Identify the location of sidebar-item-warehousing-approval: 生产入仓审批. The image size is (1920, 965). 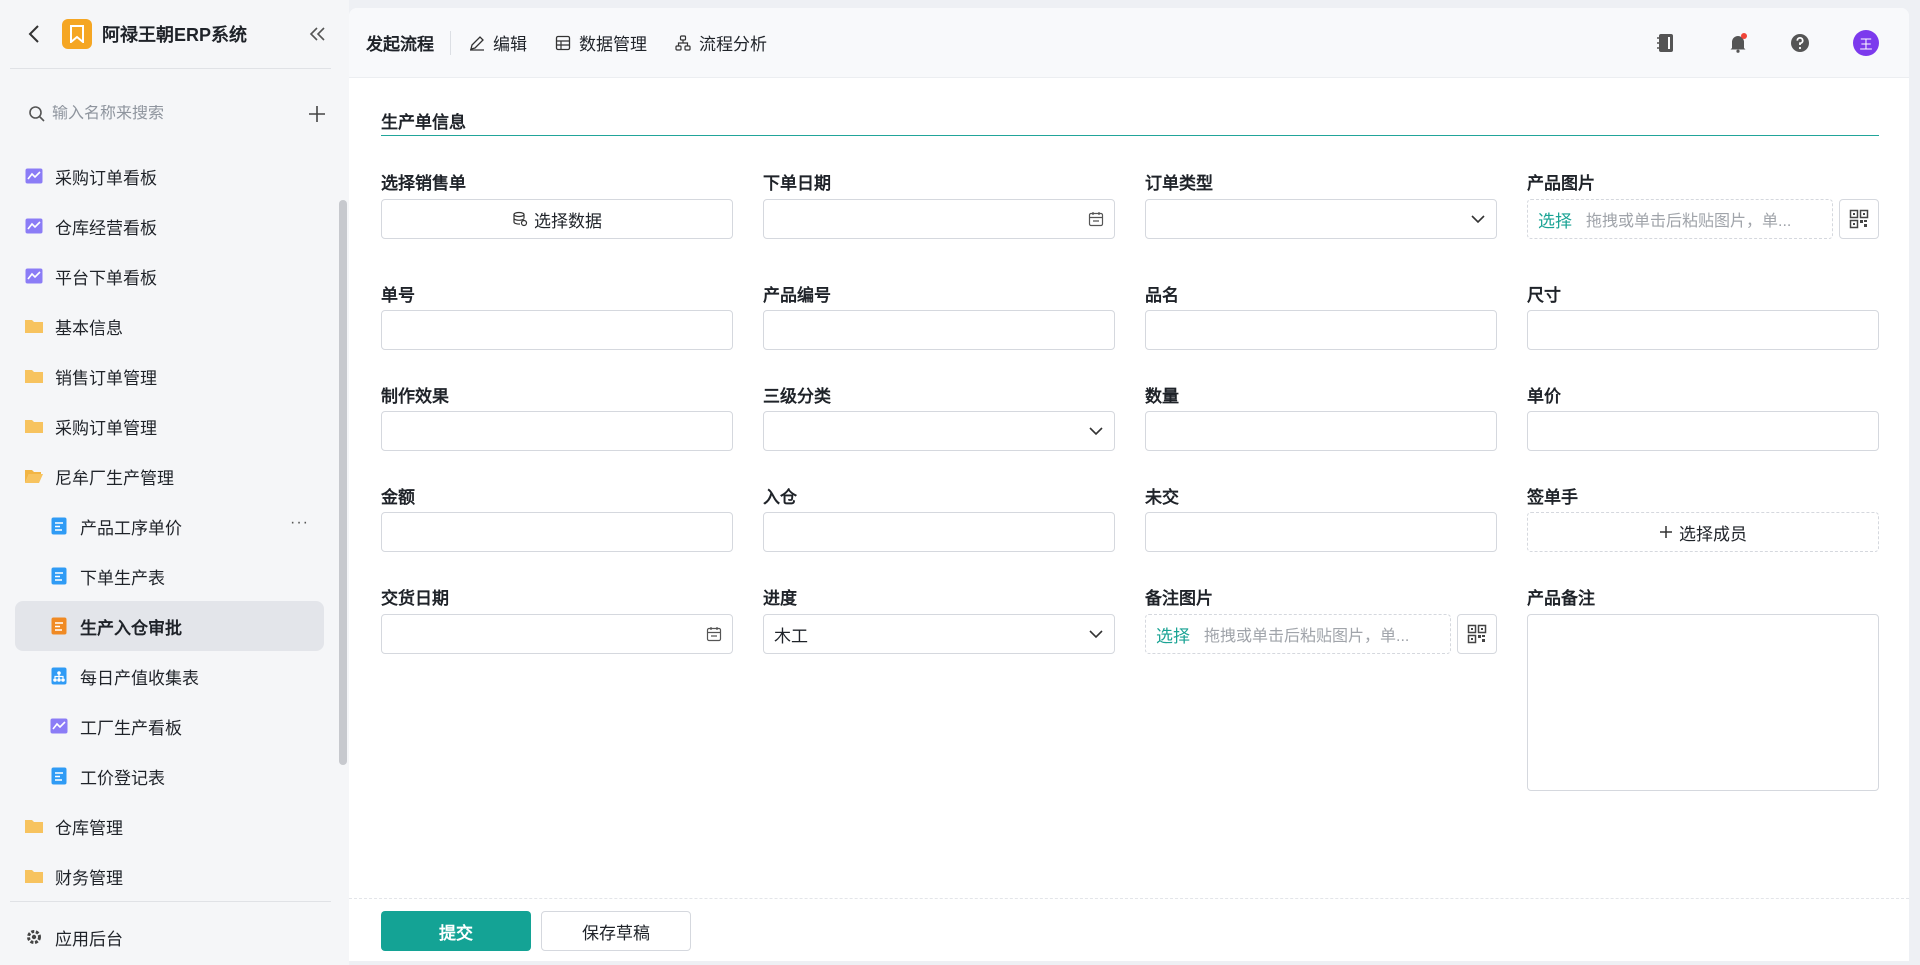
(169, 626).